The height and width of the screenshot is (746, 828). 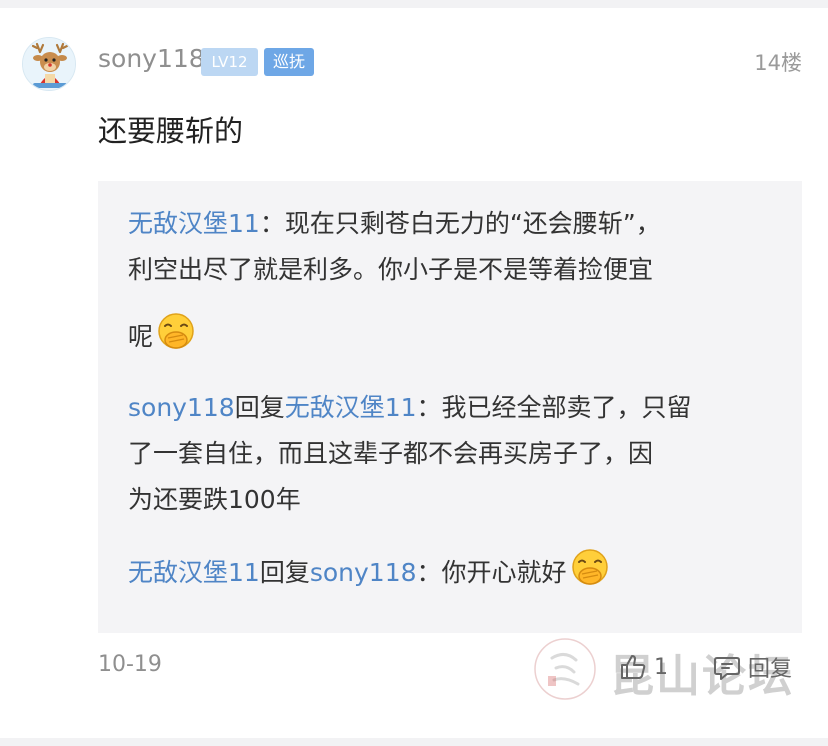 What do you see at coordinates (181, 407) in the screenshot?
I see `reply-author-link: sony118` at bounding box center [181, 407].